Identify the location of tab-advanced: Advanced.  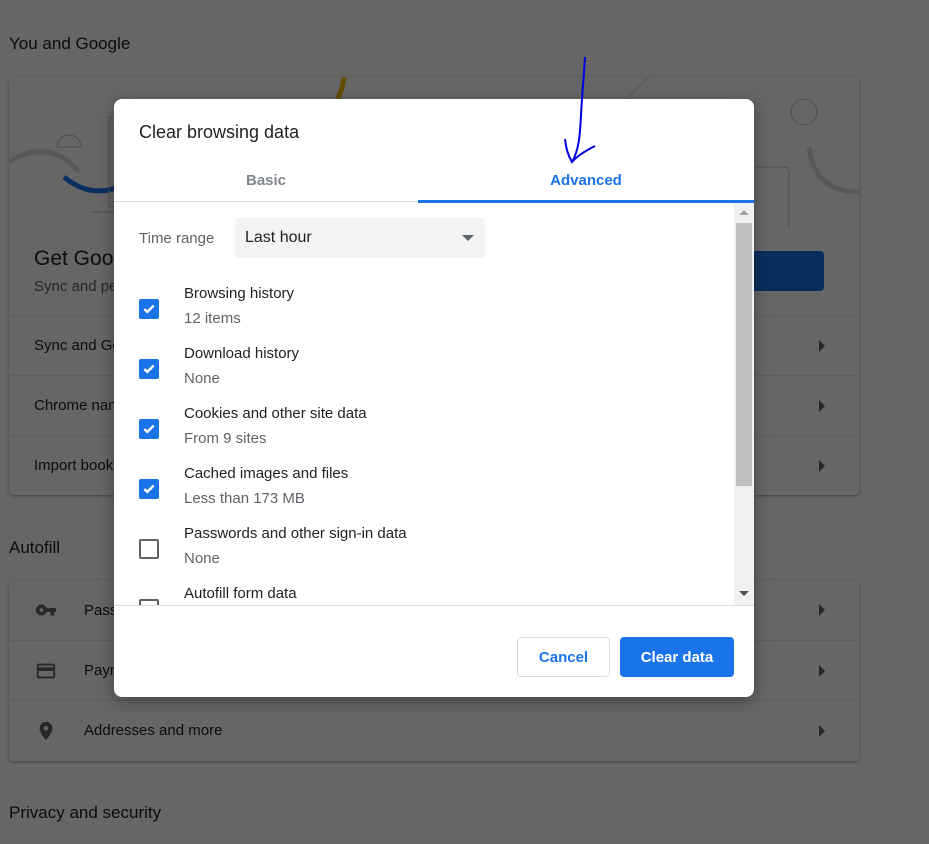
(586, 181).